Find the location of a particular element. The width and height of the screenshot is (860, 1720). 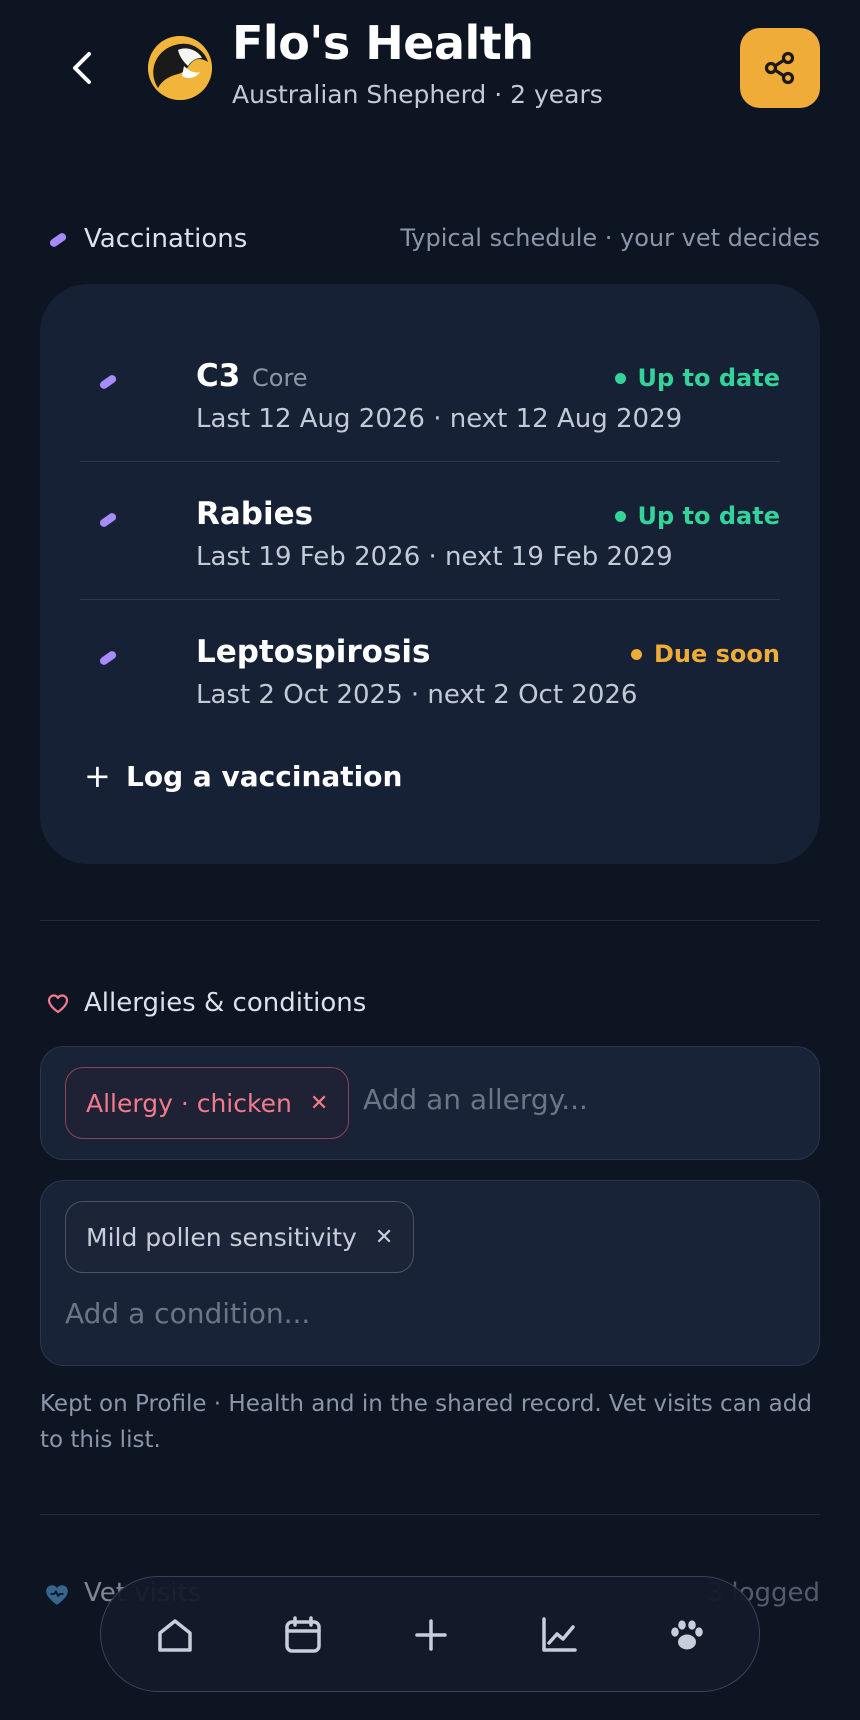

vaccination-name: C3 is located at coordinates (218, 376).